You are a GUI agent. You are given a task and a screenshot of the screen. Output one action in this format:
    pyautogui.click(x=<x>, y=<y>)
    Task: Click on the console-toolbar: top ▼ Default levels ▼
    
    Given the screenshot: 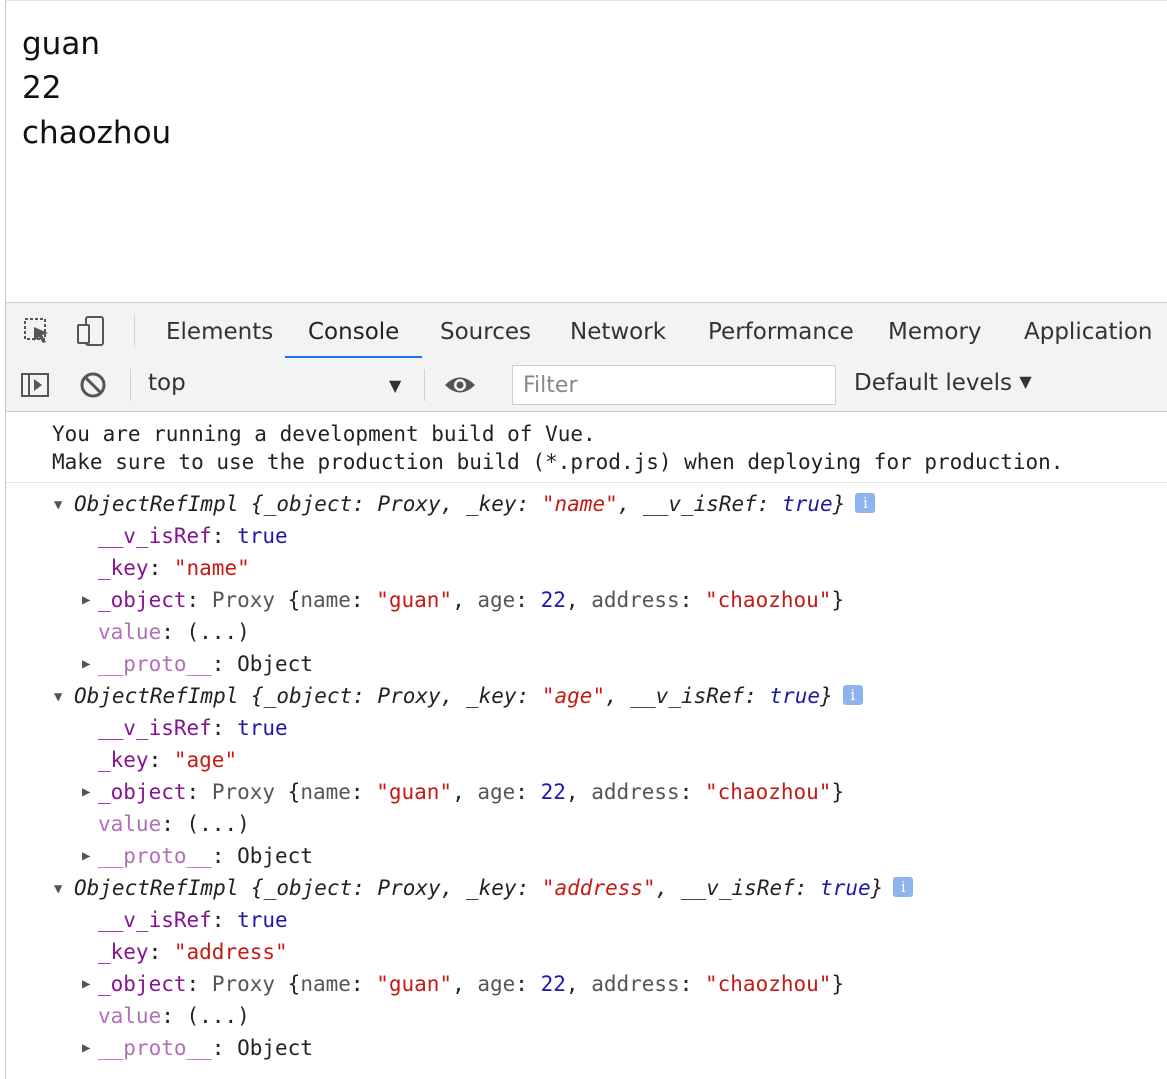 What is the action you would take?
    pyautogui.click(x=586, y=385)
    